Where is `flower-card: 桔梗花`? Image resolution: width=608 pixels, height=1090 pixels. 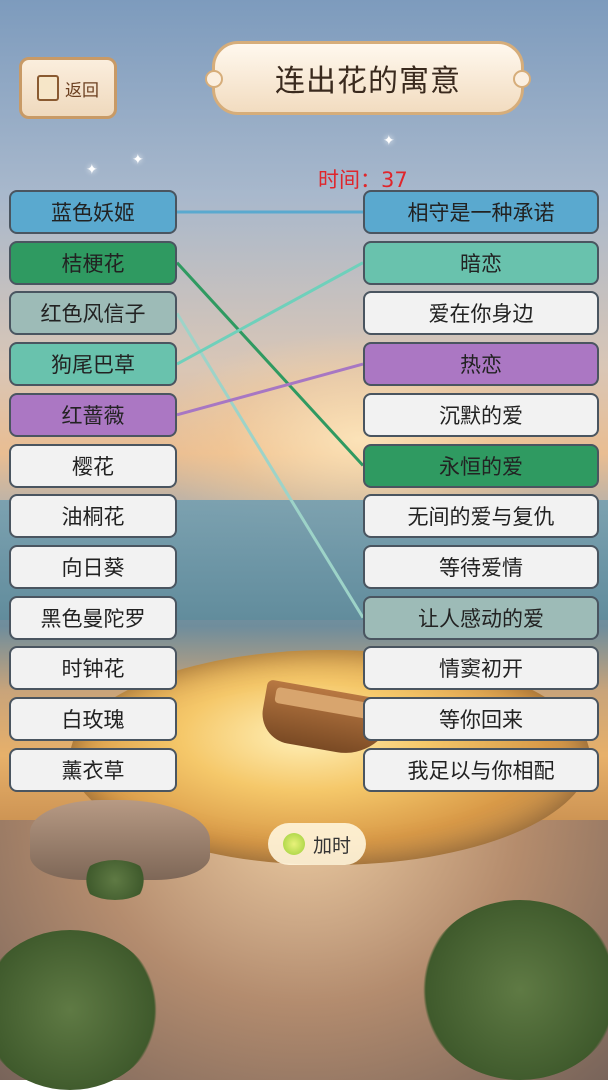
flower-card: 桔梗花 is located at coordinates (93, 263).